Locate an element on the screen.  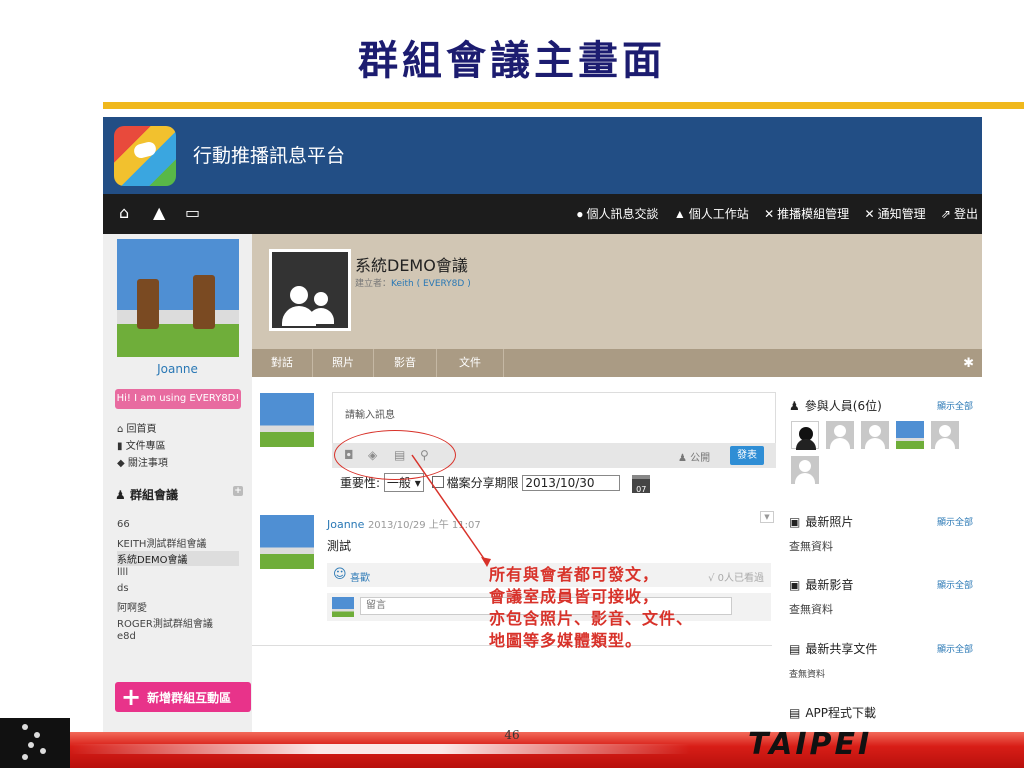
footer-stripe is located at coordinates (380, 749).